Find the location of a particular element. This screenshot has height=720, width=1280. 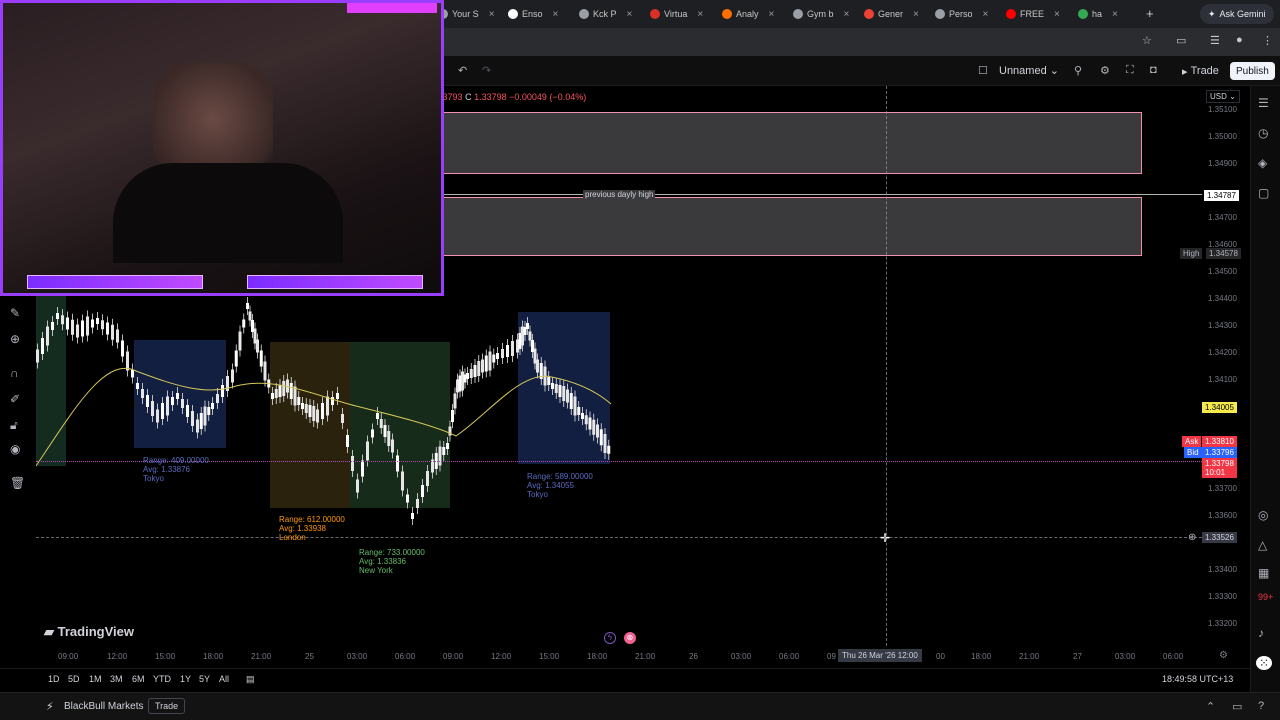

alerts-clock-icon: ◷ is located at coordinates (1263, 133).